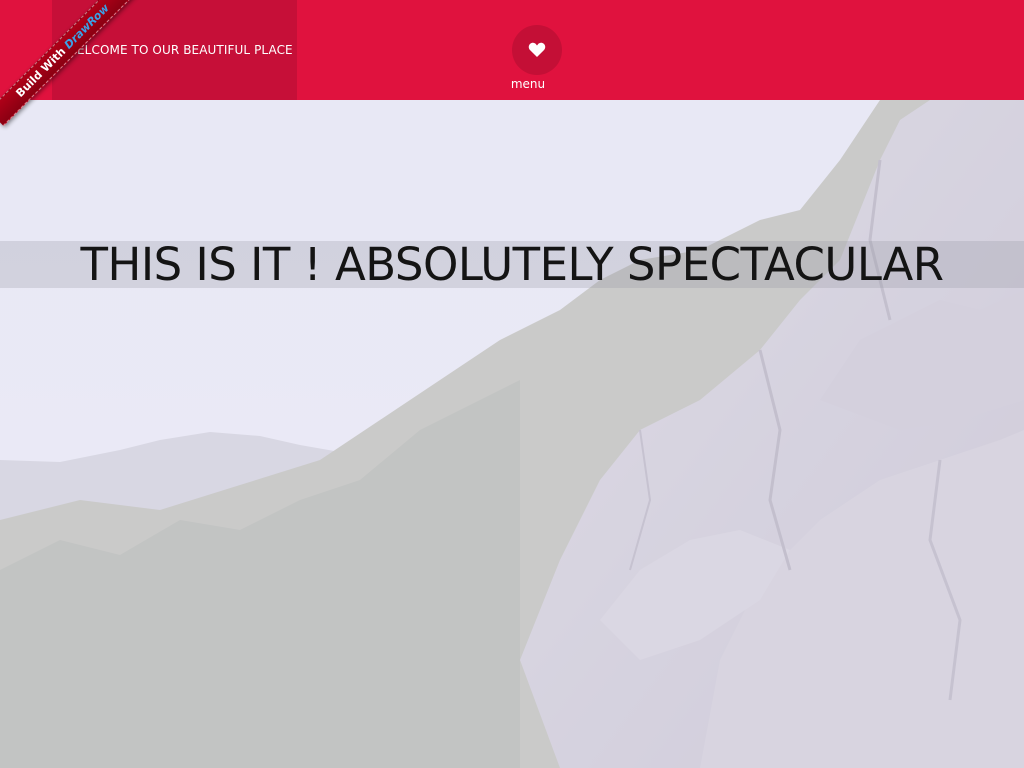  I want to click on menu-button, so click(537, 50).